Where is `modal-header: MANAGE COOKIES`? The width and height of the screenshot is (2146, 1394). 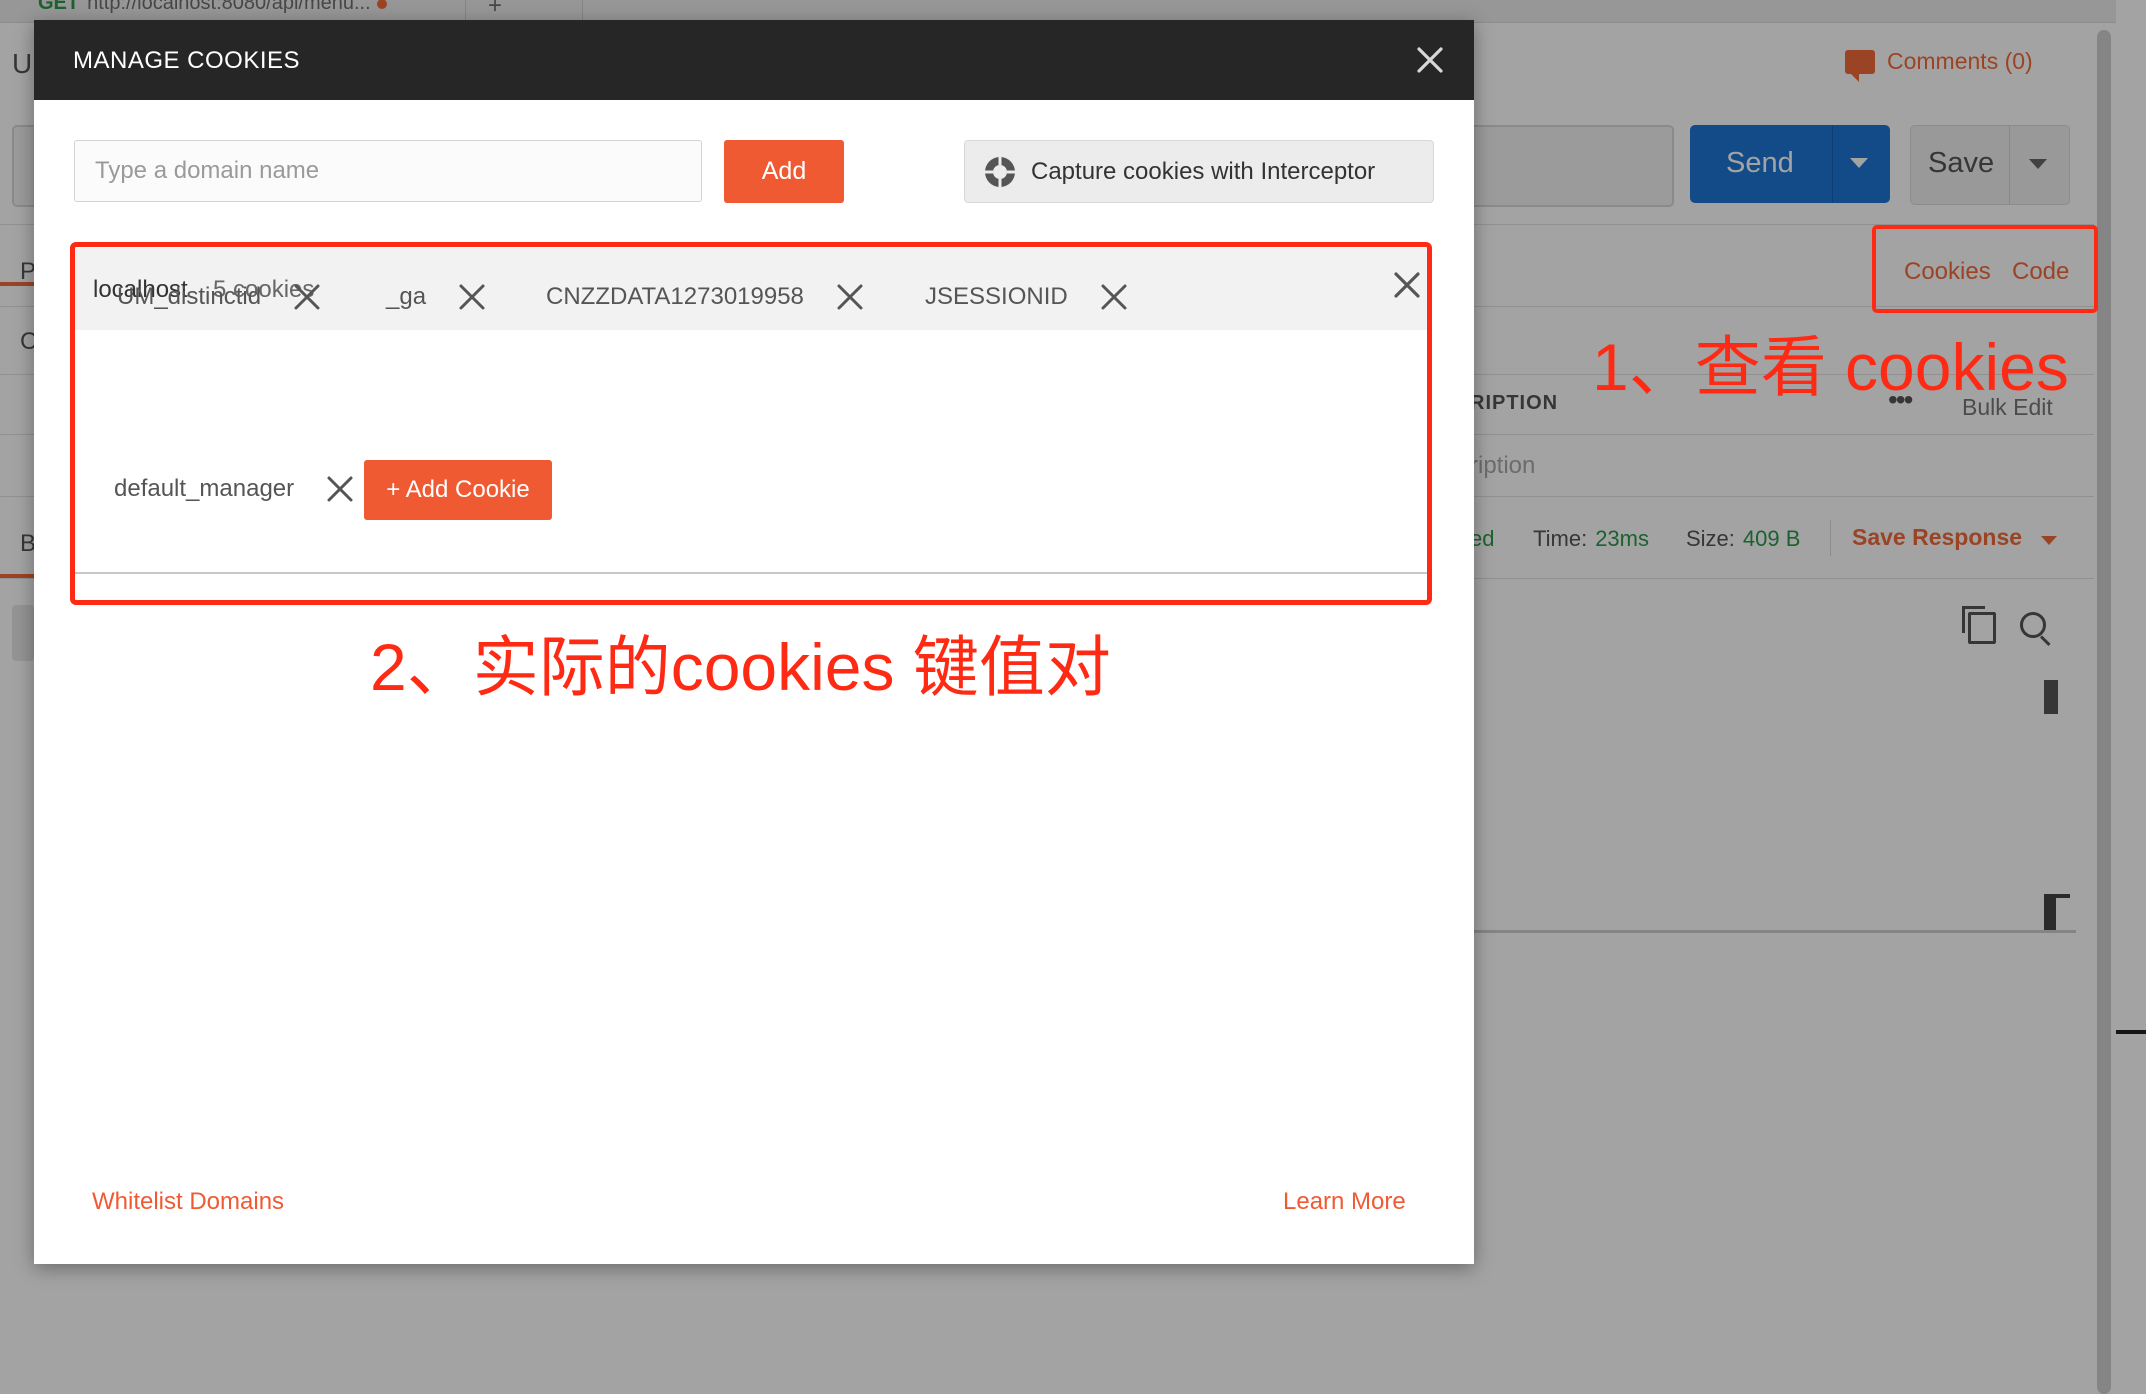 modal-header: MANAGE COOKIES is located at coordinates (754, 60).